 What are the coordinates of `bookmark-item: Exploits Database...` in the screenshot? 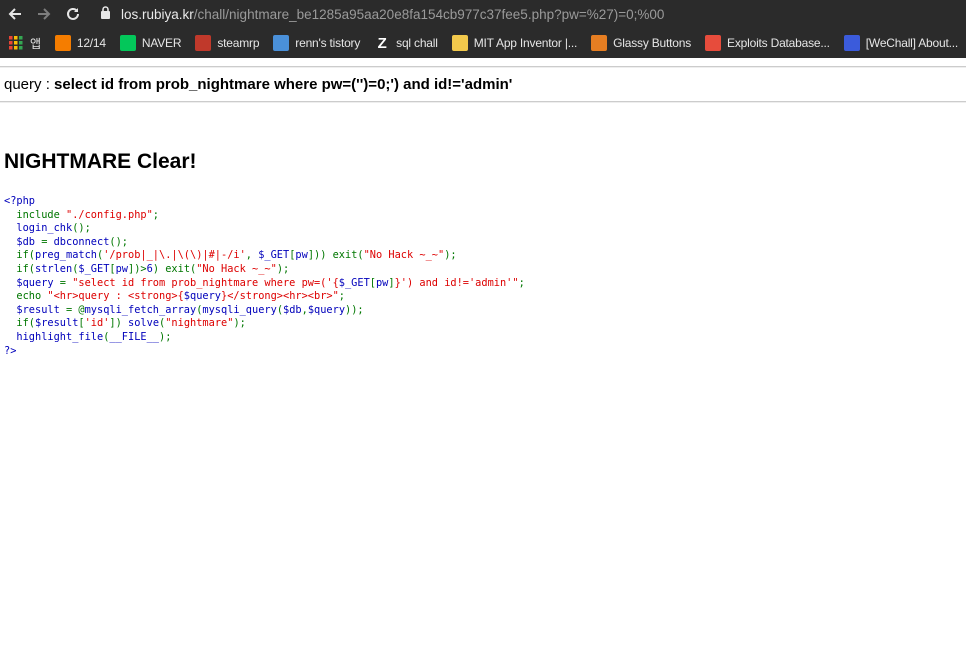 It's located at (767, 43).